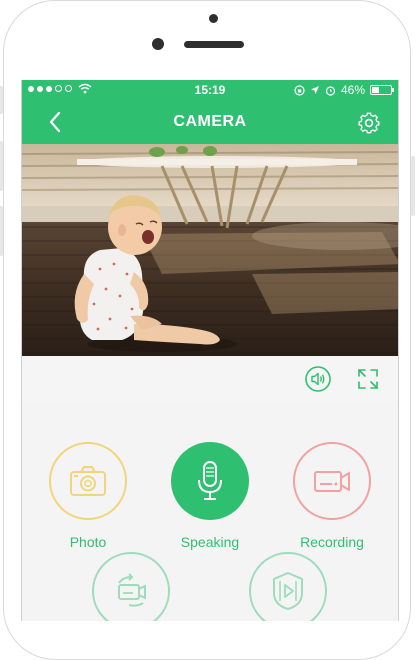  I want to click on video-play-icon, so click(288, 591).